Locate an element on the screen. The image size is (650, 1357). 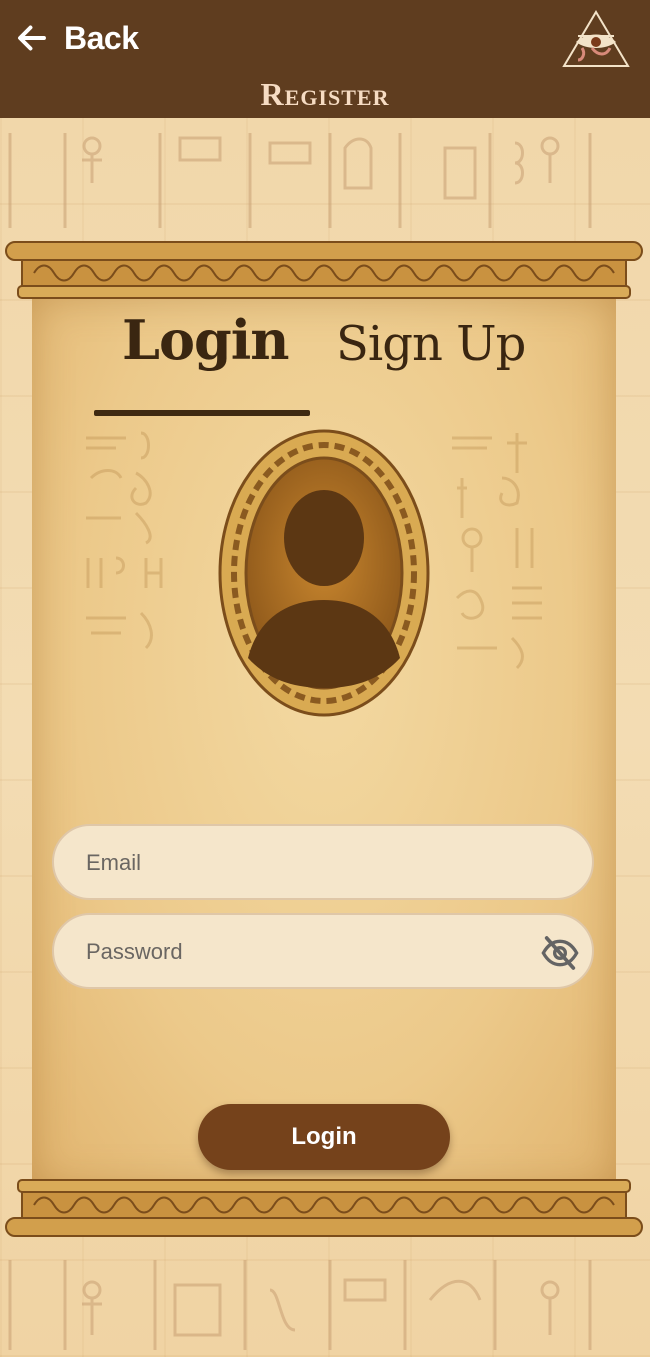
page-title: Register is located at coordinates (325, 94).